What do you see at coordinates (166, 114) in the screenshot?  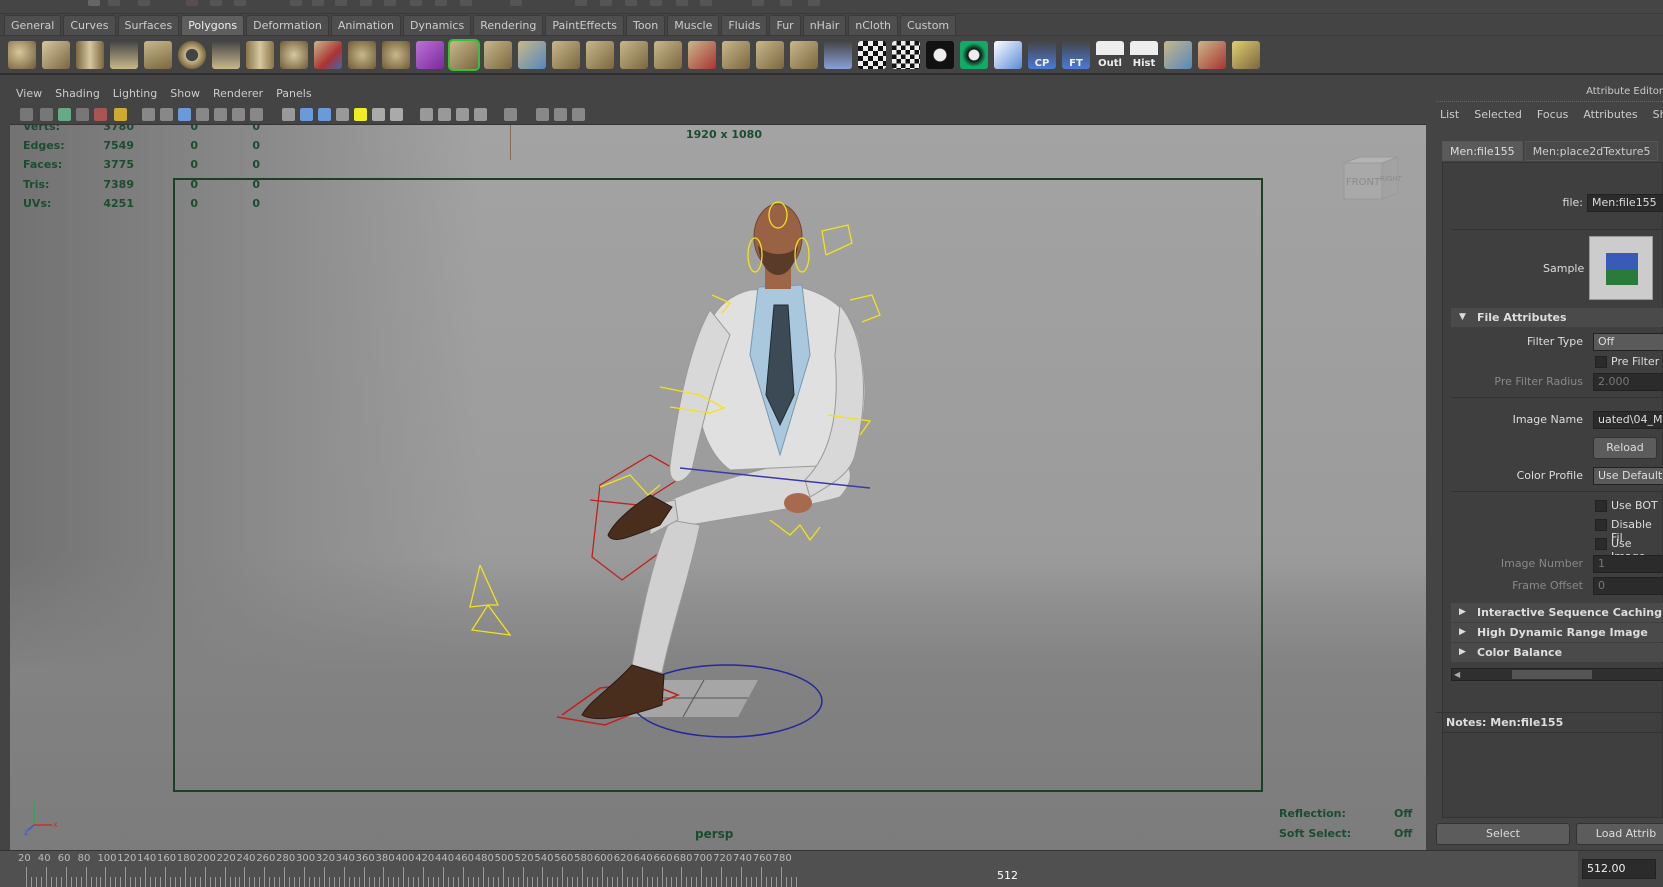 I see `film-gate-icon` at bounding box center [166, 114].